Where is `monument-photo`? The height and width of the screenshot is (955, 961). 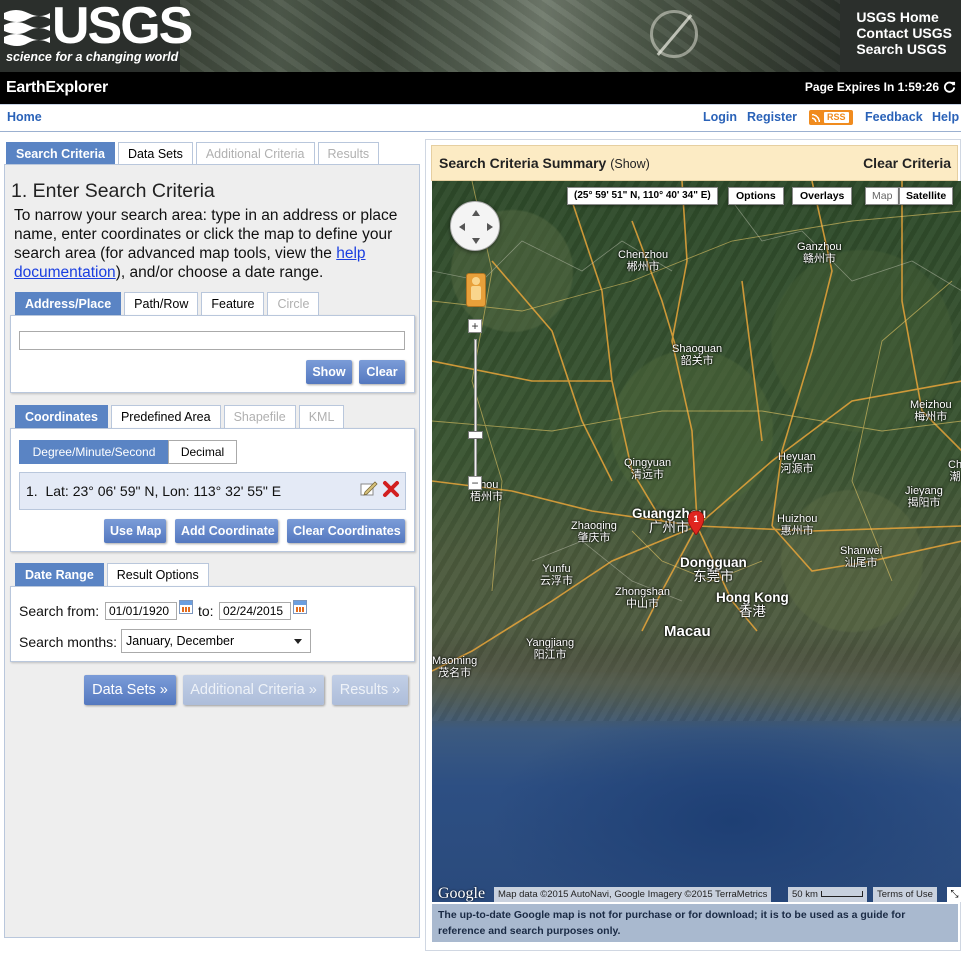 monument-photo is located at coordinates (674, 34).